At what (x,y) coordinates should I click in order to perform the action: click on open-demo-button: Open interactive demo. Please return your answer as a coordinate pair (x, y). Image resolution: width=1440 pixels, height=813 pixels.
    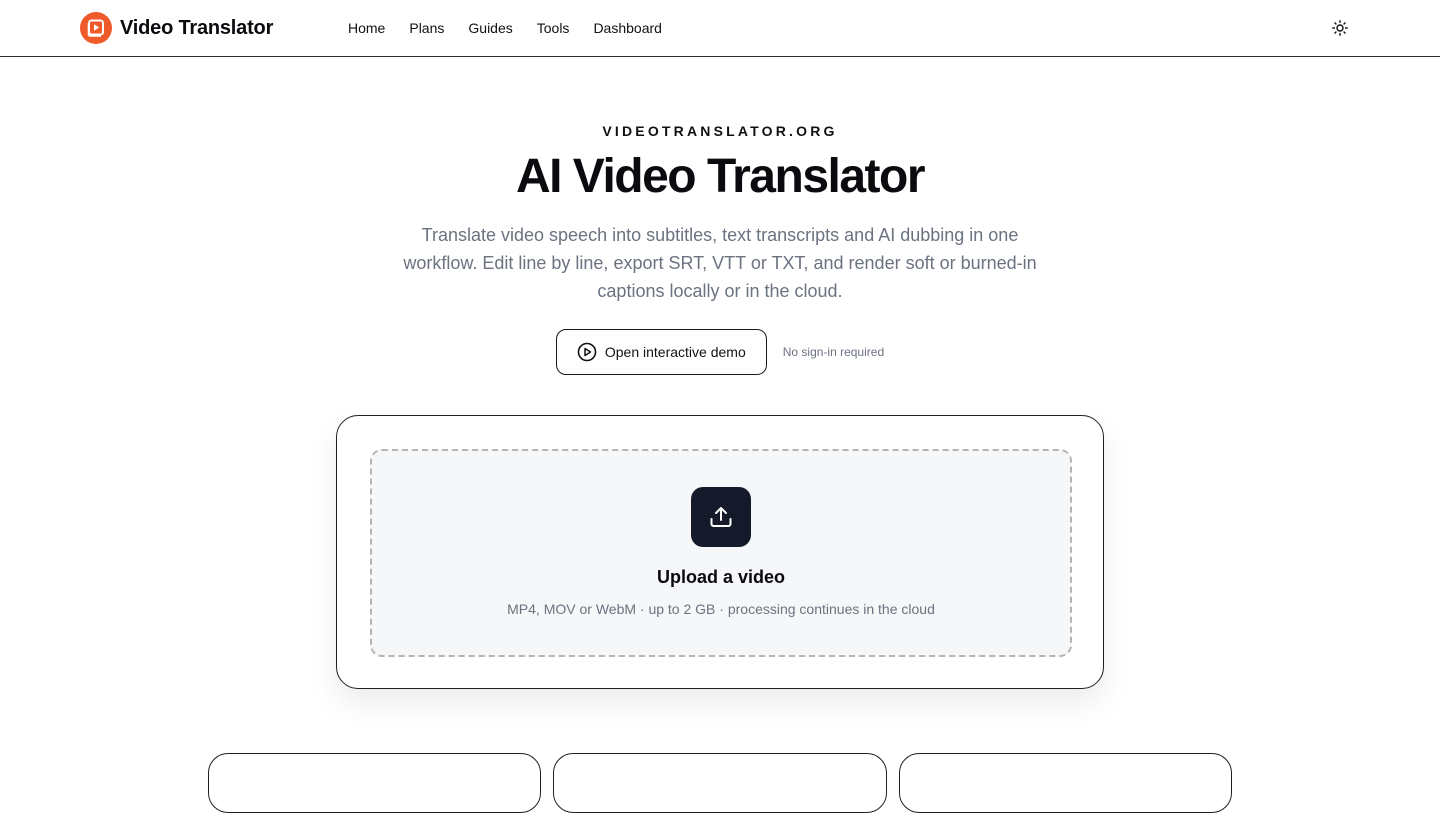
    Looking at the image, I should click on (661, 352).